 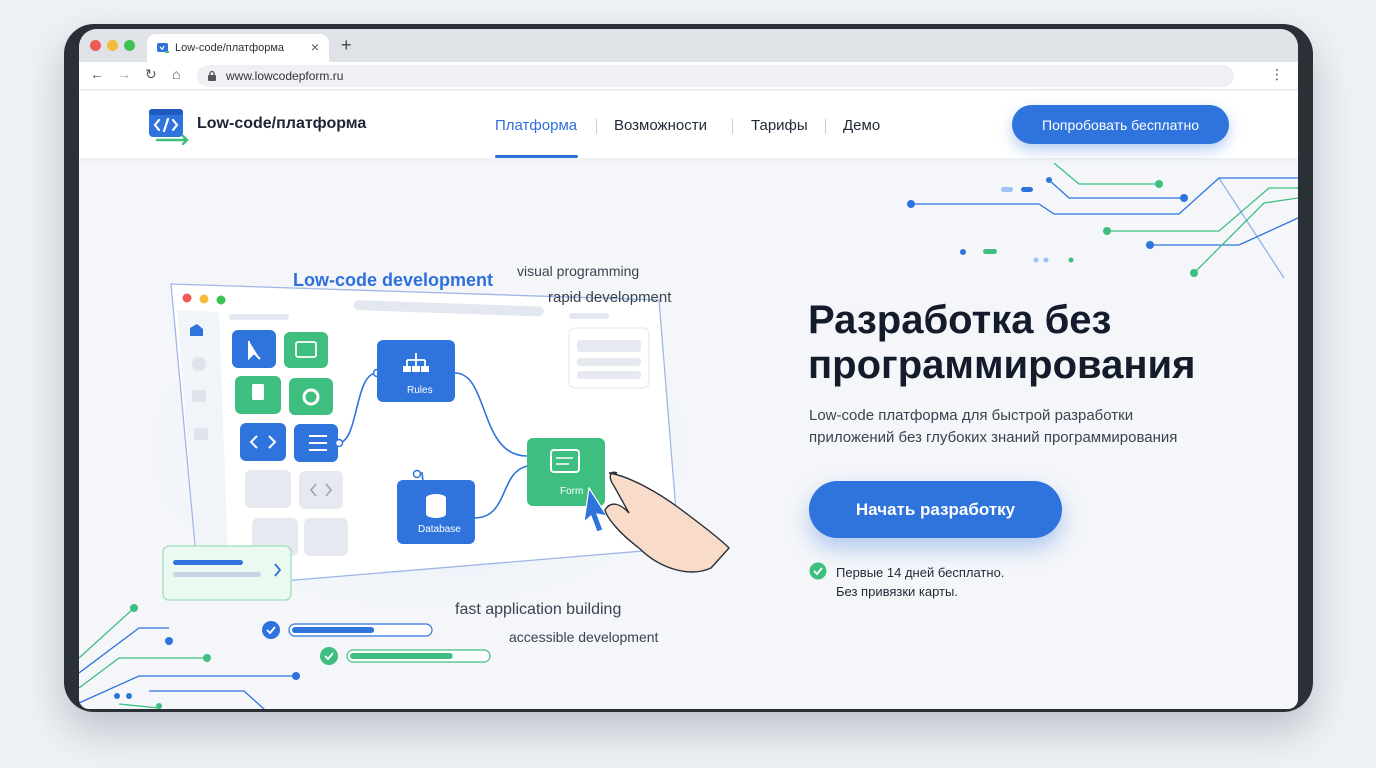 I want to click on nav-item-demo: Демо, so click(x=861, y=125).